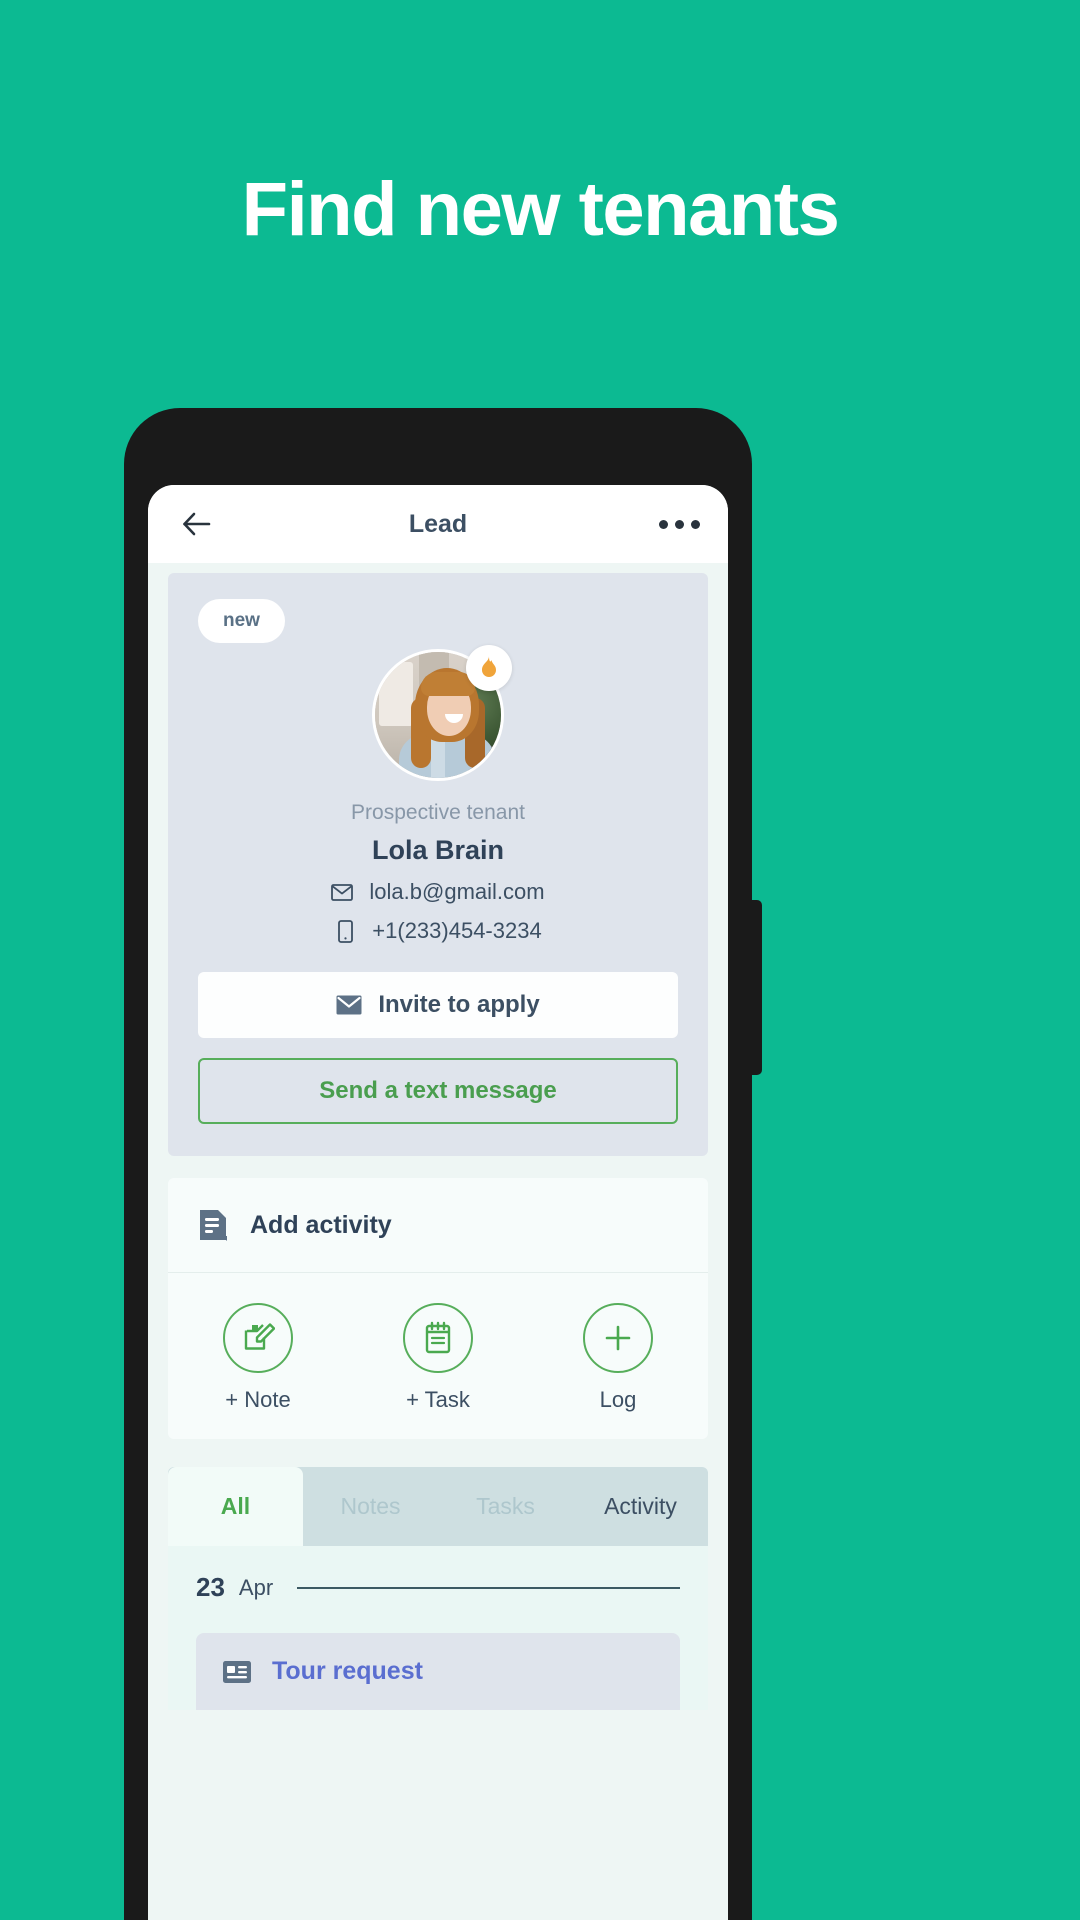 The height and width of the screenshot is (1920, 1080). Describe the element at coordinates (640, 1506) in the screenshot. I see `tab-activity: Activity` at that location.